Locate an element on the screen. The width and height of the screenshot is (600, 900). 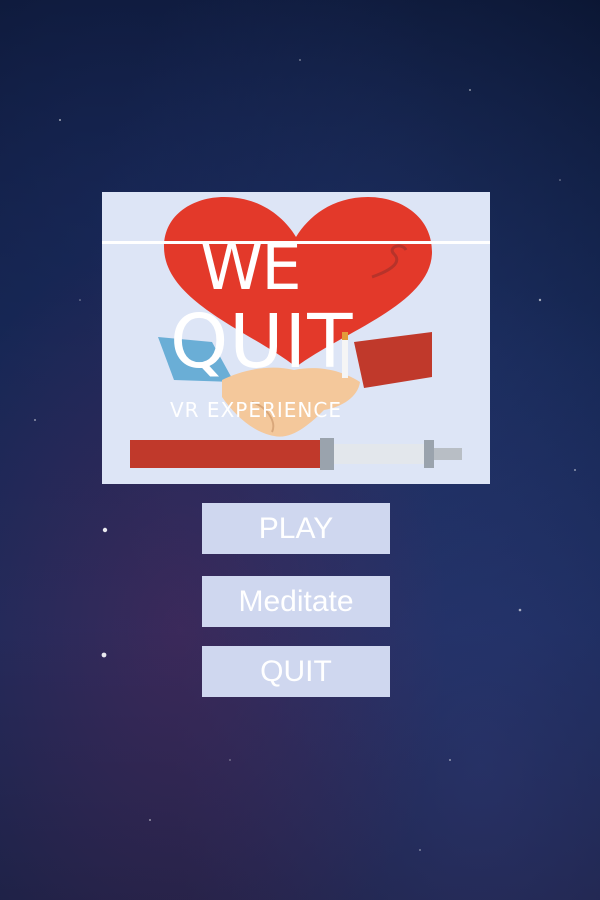
meditate-button: Meditate is located at coordinates (296, 601).